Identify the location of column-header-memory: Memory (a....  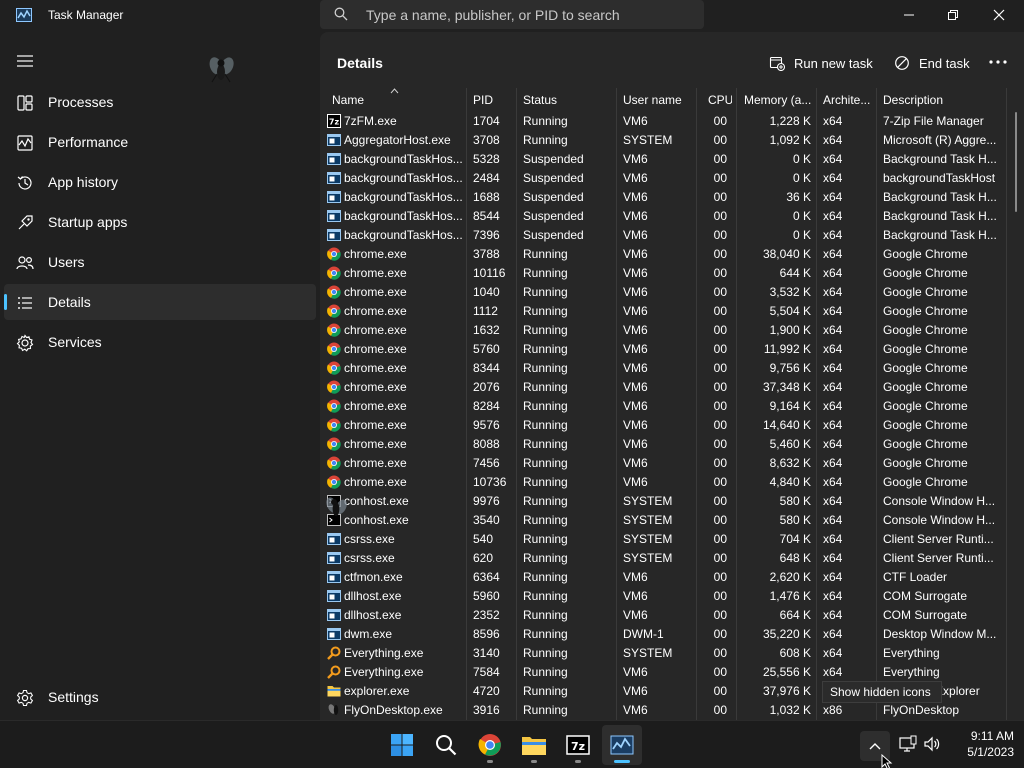
(779, 100).